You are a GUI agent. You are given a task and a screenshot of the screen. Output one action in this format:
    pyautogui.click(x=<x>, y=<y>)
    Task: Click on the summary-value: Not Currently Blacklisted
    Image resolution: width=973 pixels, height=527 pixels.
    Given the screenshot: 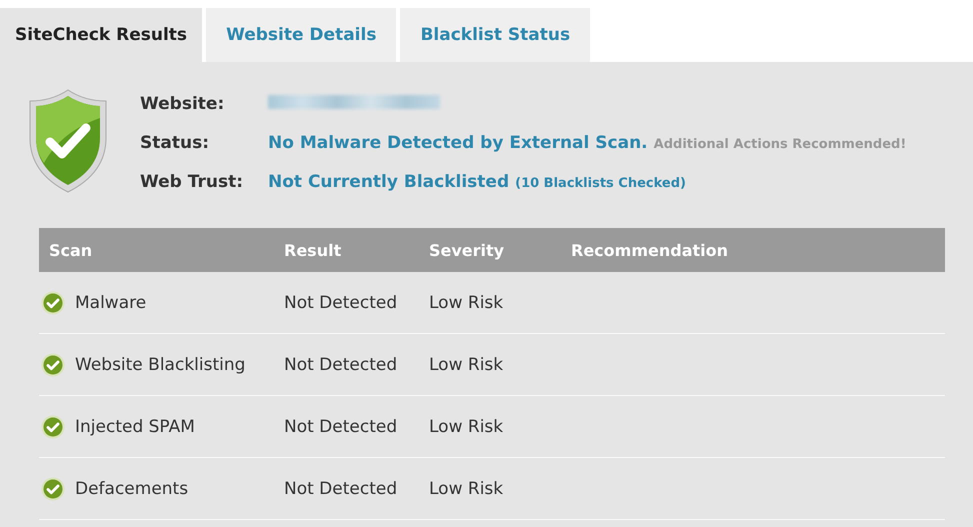 What is the action you would take?
    pyautogui.click(x=389, y=182)
    